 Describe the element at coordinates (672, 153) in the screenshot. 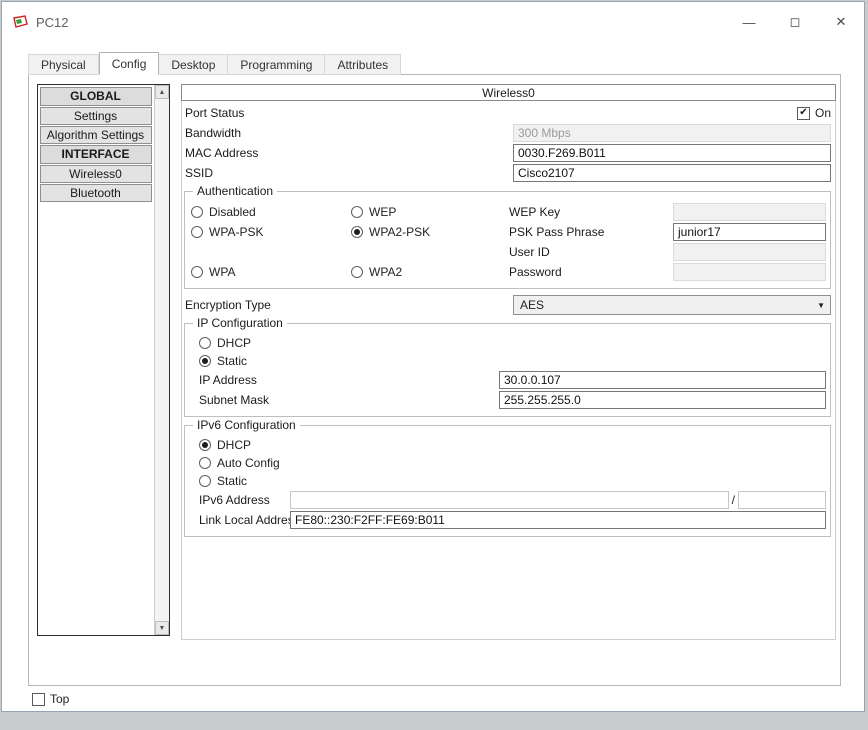

I see `mac-field: 0030.F269.B011` at that location.